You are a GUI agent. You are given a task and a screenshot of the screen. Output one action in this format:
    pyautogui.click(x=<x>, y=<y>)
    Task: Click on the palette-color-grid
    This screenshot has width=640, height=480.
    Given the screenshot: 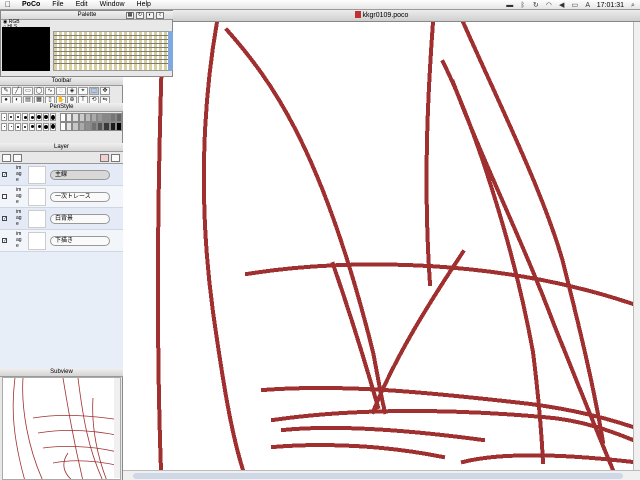 What is the action you would take?
    pyautogui.click(x=111, y=51)
    